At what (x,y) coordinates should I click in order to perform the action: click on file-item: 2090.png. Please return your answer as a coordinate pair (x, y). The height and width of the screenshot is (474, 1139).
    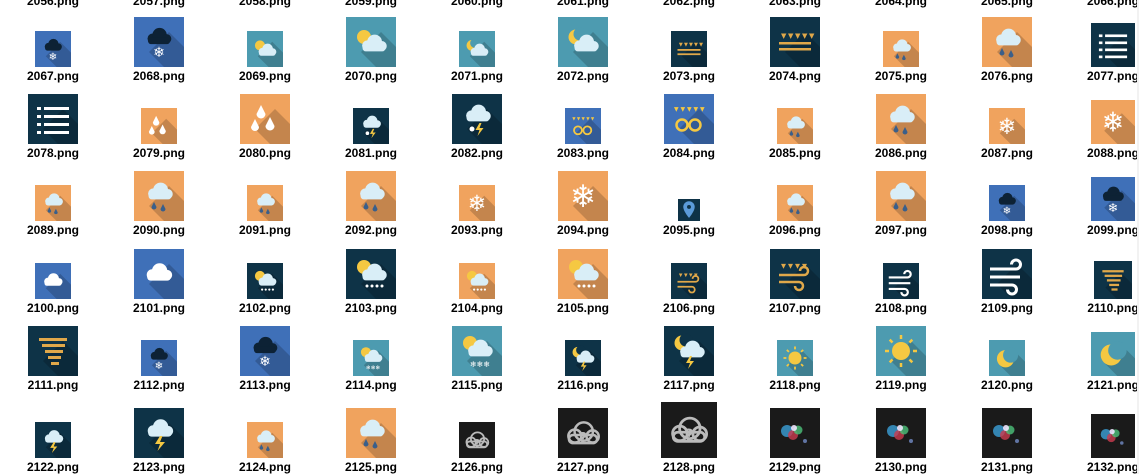
    Looking at the image, I should click on (159, 237).